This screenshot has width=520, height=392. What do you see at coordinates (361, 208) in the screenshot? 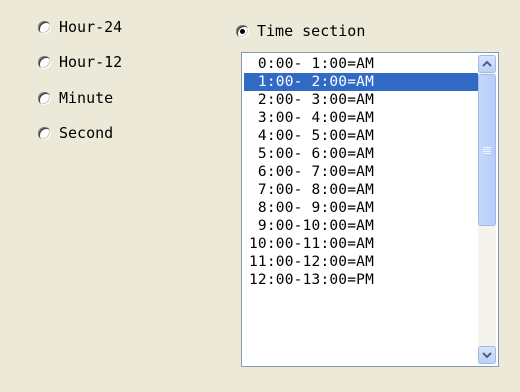
I see `list-item: 8:00- 9:00=AM` at bounding box center [361, 208].